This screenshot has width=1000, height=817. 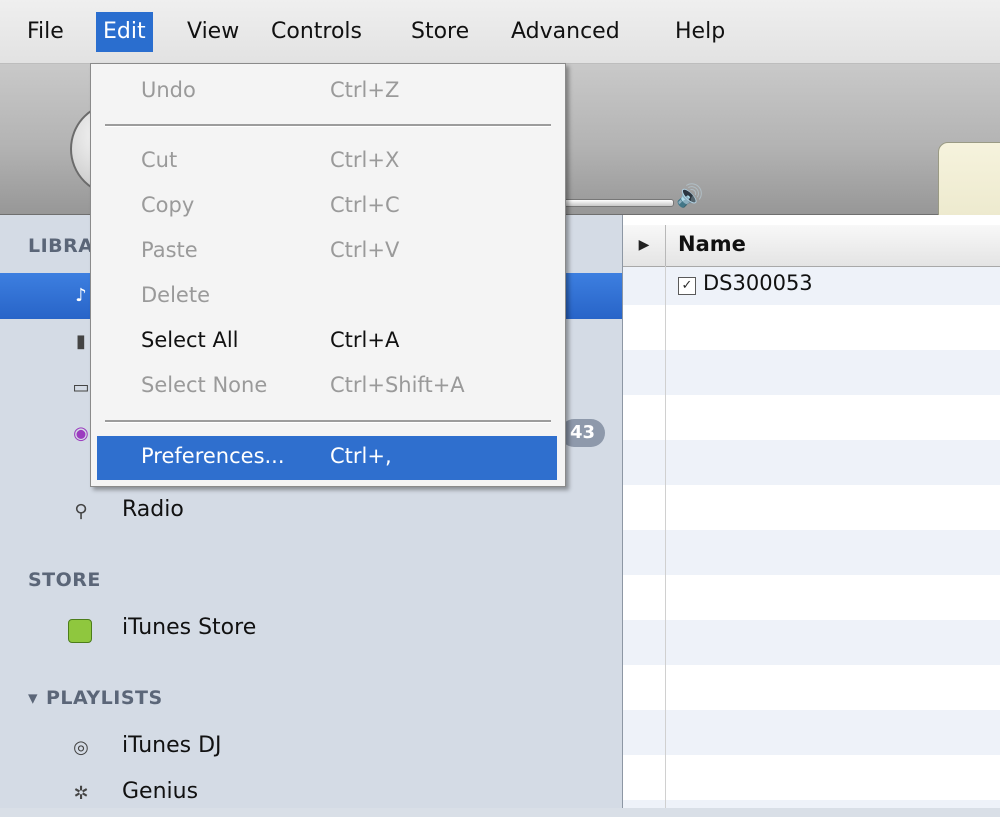 I want to click on itunes-dj-icon: ◎, so click(x=81, y=747).